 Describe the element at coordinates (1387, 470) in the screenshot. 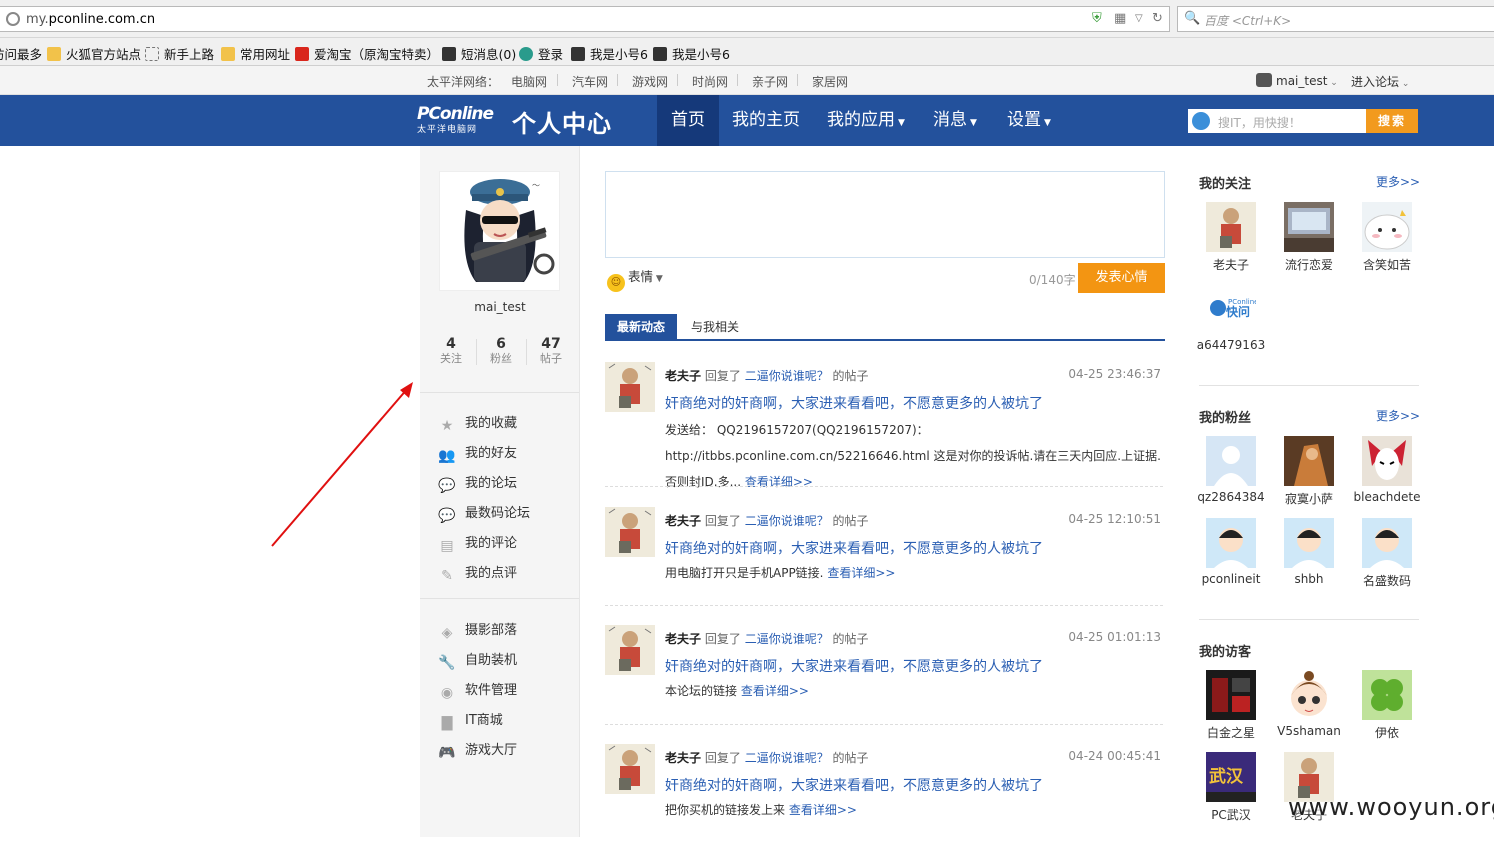

I see `fan-user: bleachdete` at that location.